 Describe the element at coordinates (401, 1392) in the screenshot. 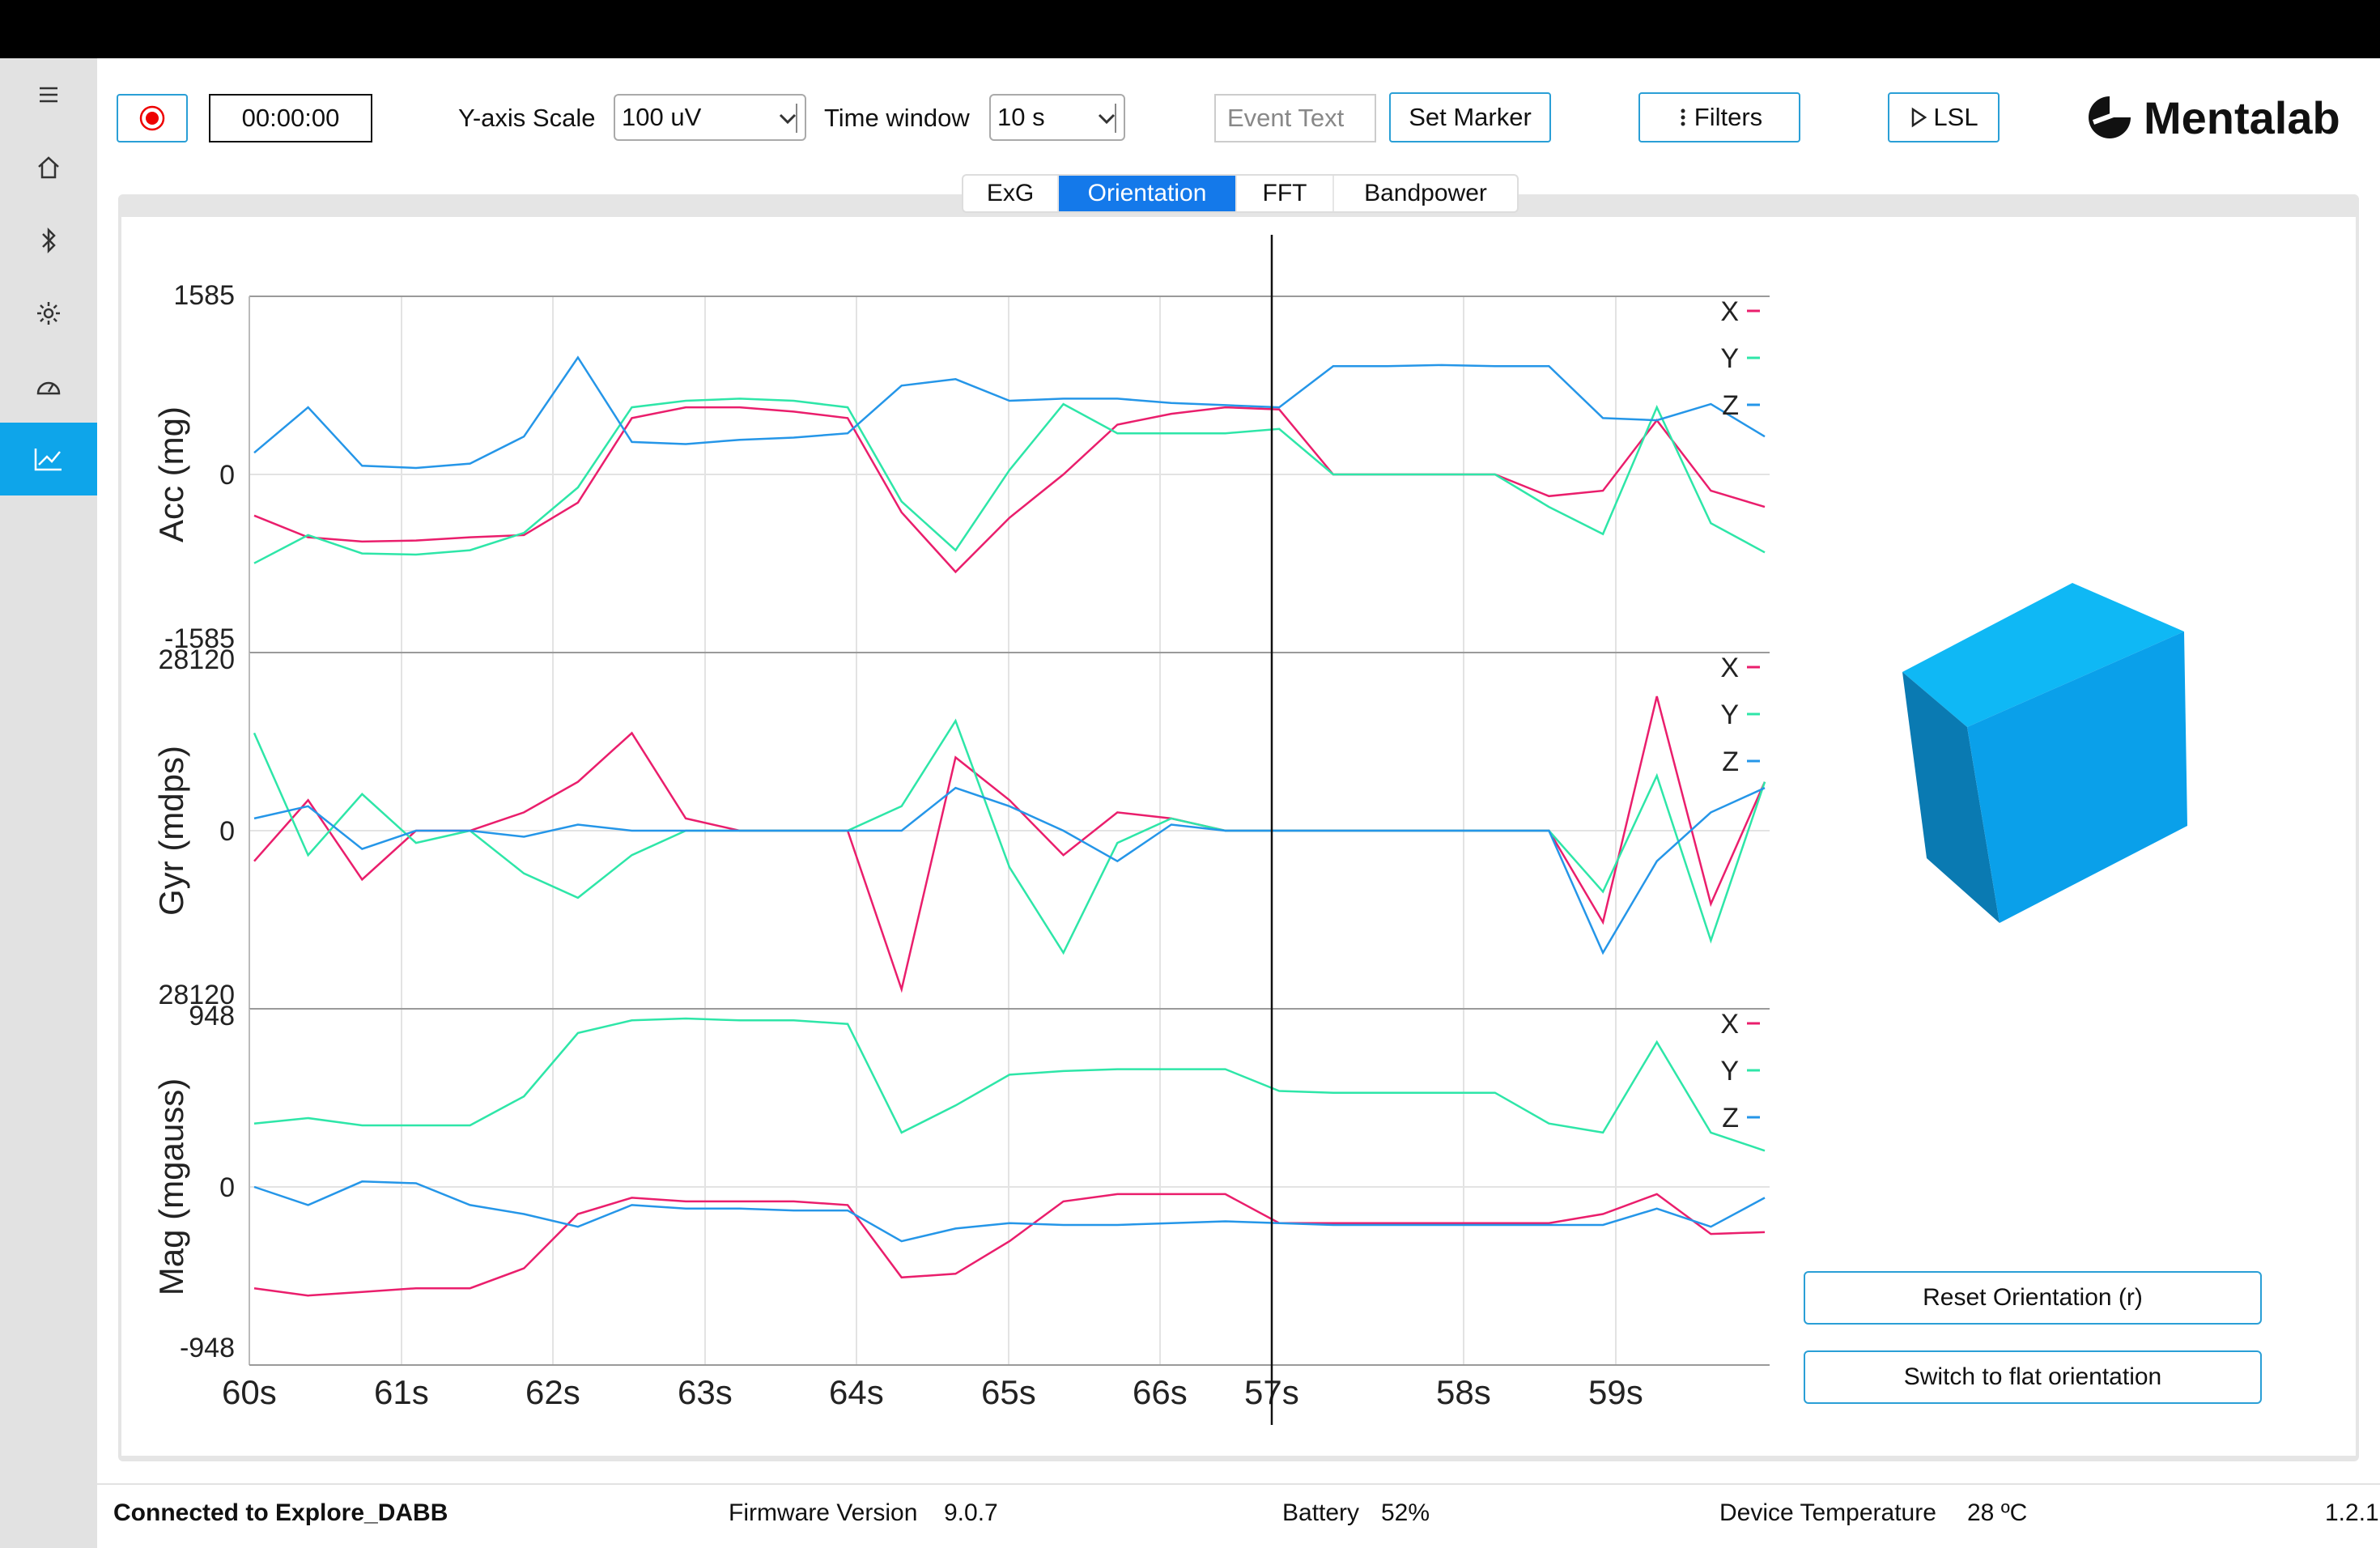

I see `x-tick-label: 61s` at that location.